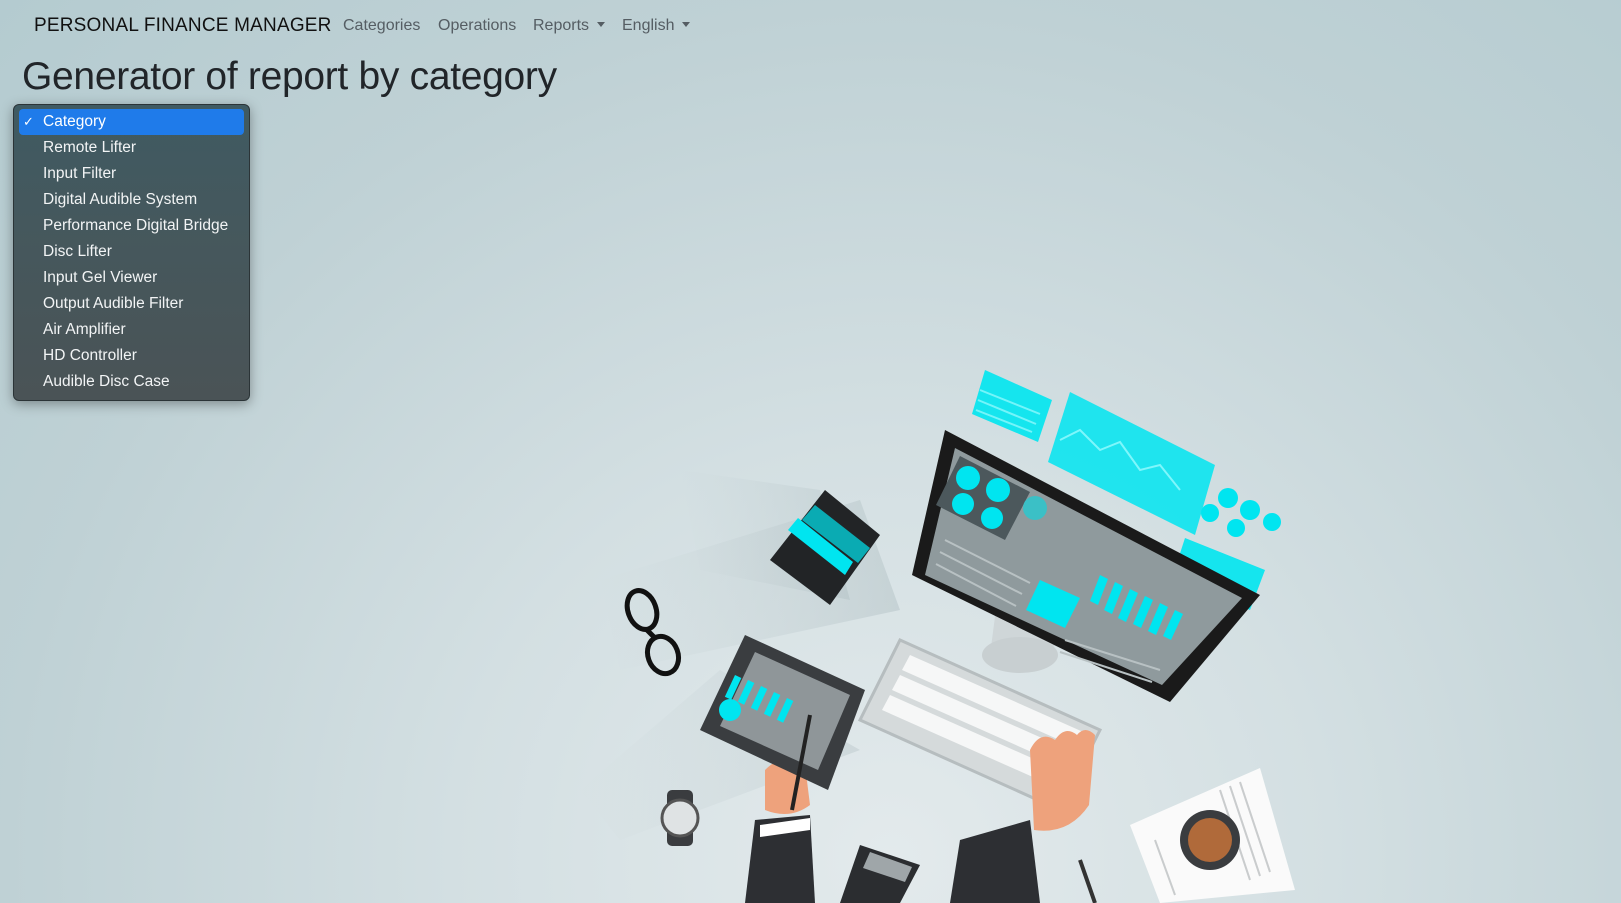  Describe the element at coordinates (561, 25) in the screenshot. I see `nav-reports-label: Reports` at that location.